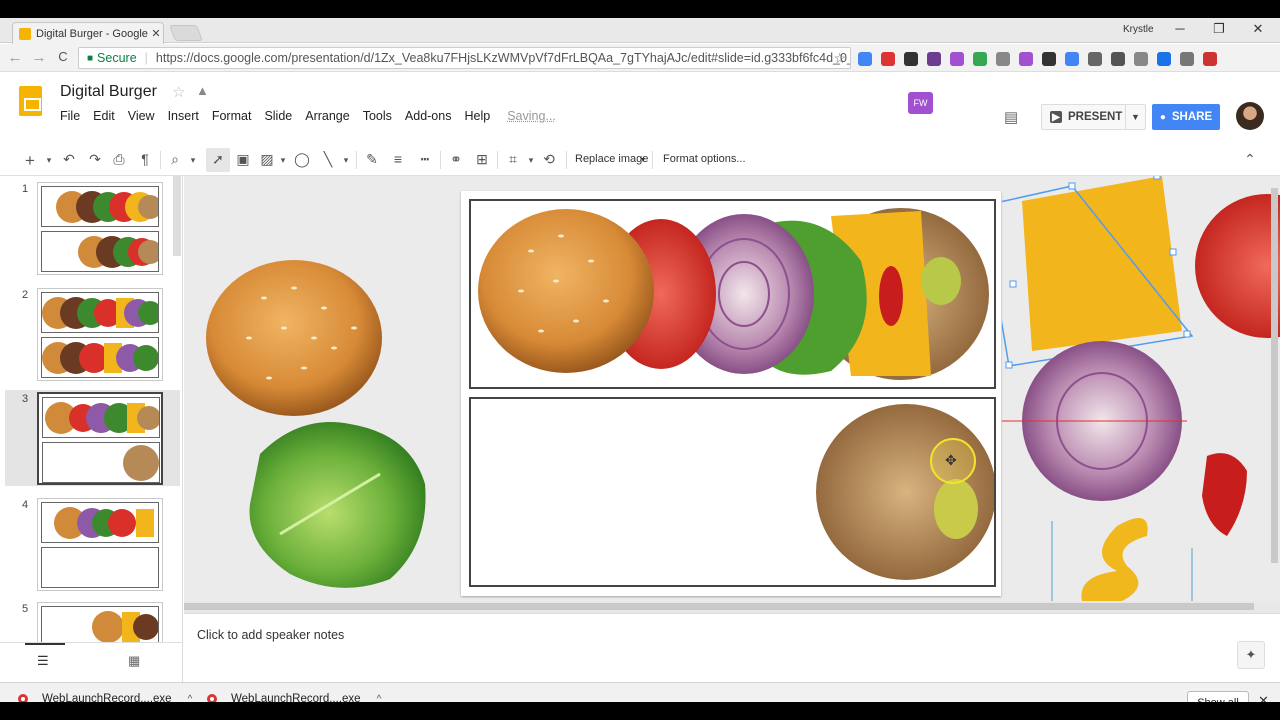  Describe the element at coordinates (1258, 29) in the screenshot. I see `close-window-button: ✕` at that location.